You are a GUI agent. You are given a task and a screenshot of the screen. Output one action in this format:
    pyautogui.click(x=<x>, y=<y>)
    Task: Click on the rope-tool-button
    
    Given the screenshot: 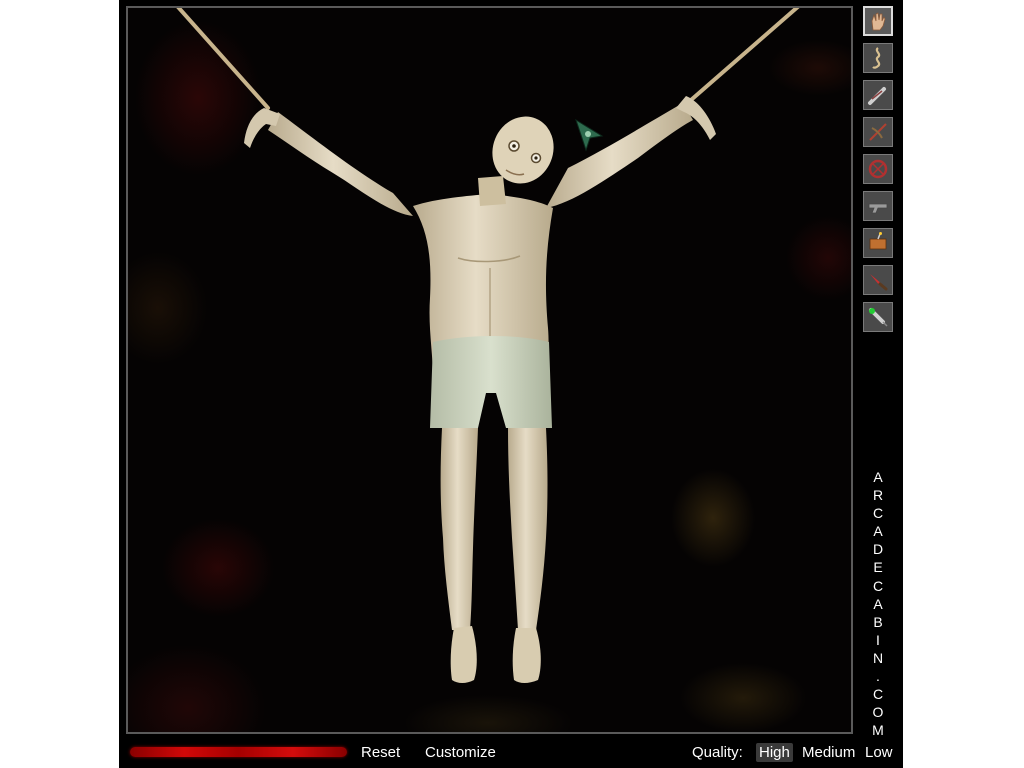 What is the action you would take?
    pyautogui.click(x=878, y=58)
    